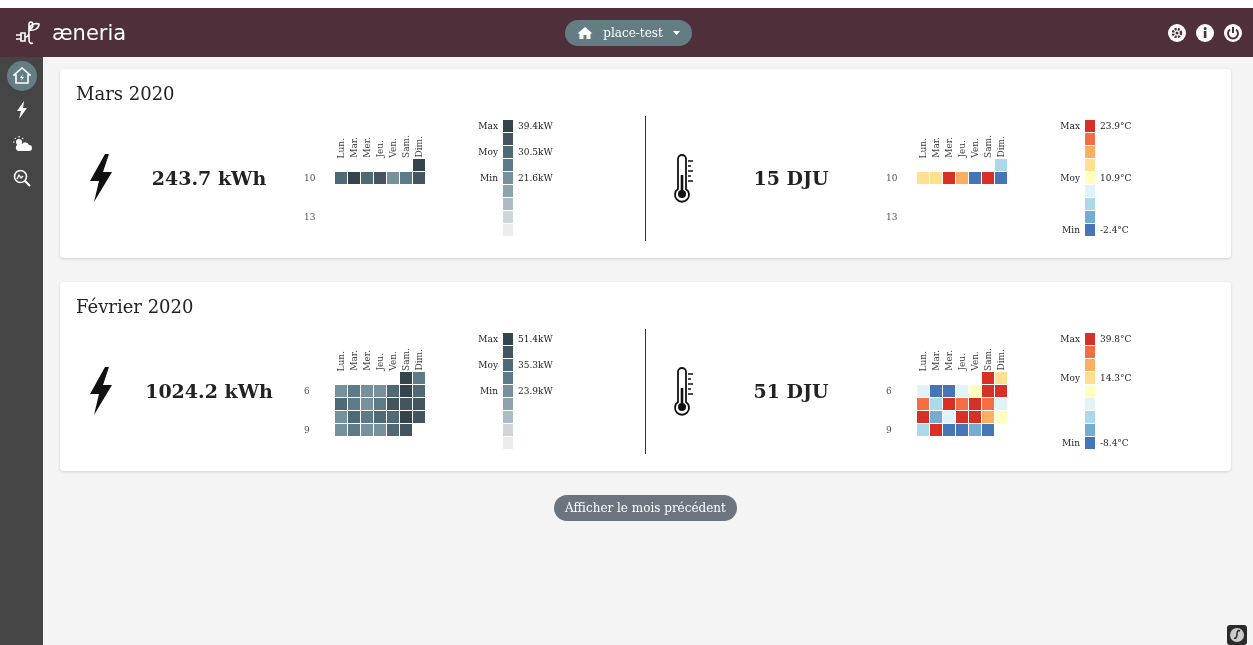 The height and width of the screenshot is (645, 1253). Describe the element at coordinates (535, 126) in the screenshot. I see `legend-value: 39.4kW` at that location.